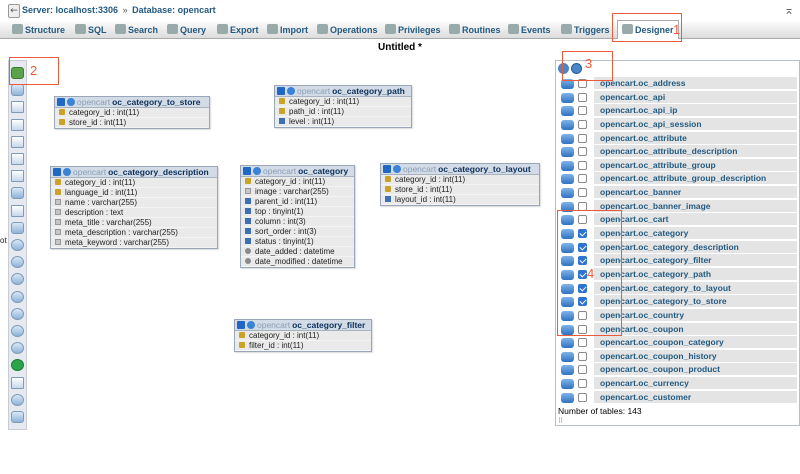 The width and height of the screenshot is (800, 474). I want to click on save-as-icon, so click(17, 141).